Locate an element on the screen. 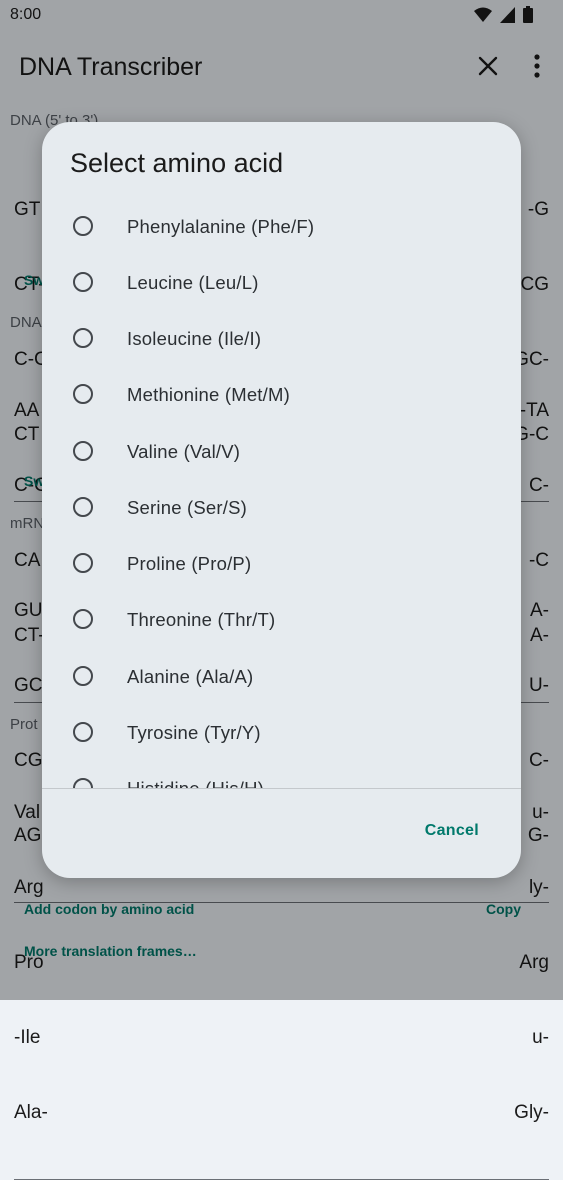 The width and height of the screenshot is (563, 1180). option-methionine: Methionine (Met/M) is located at coordinates (281, 396).